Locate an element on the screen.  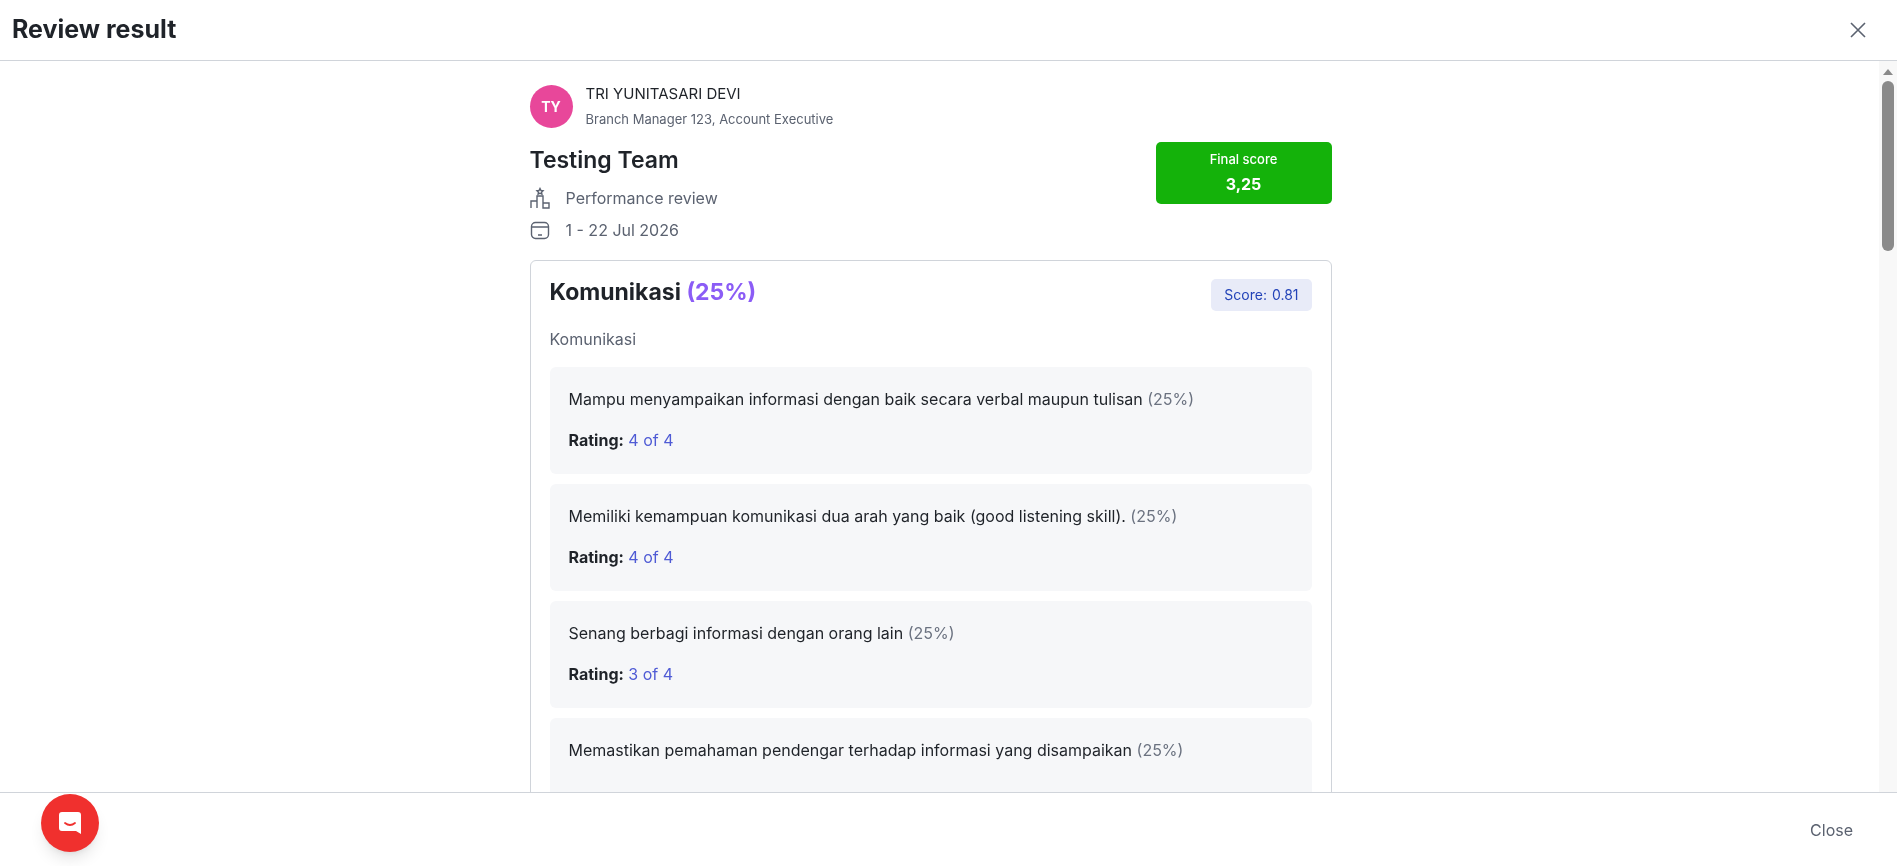
chat-icon is located at coordinates (70, 823).